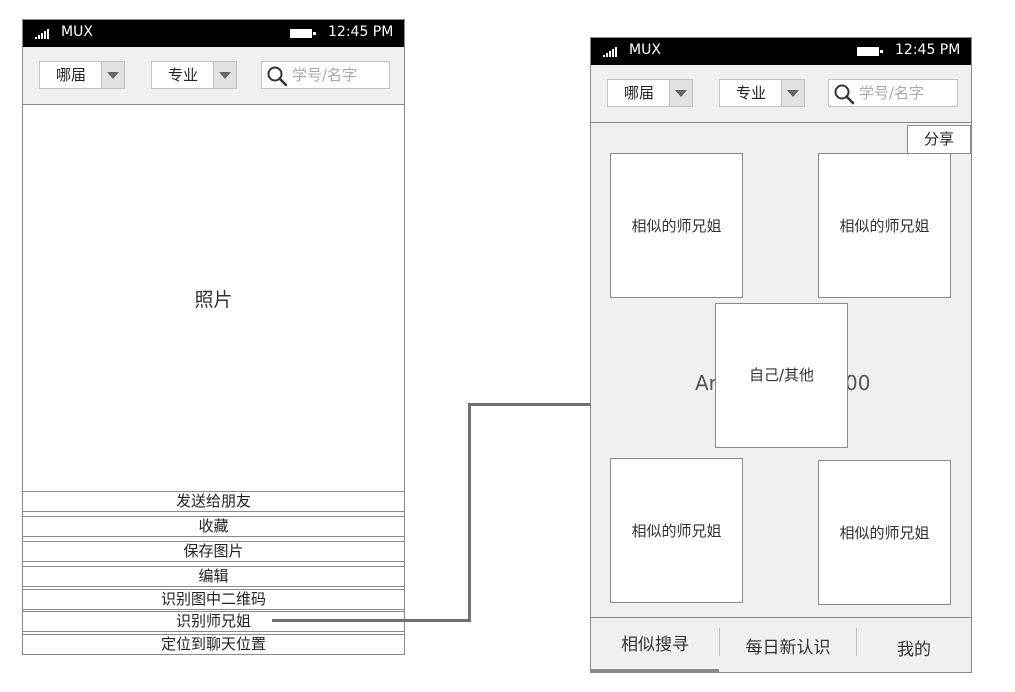 The image size is (1015, 692). Describe the element at coordinates (371, 620) in the screenshot. I see `flow-connector-horizontal-bottom` at that location.